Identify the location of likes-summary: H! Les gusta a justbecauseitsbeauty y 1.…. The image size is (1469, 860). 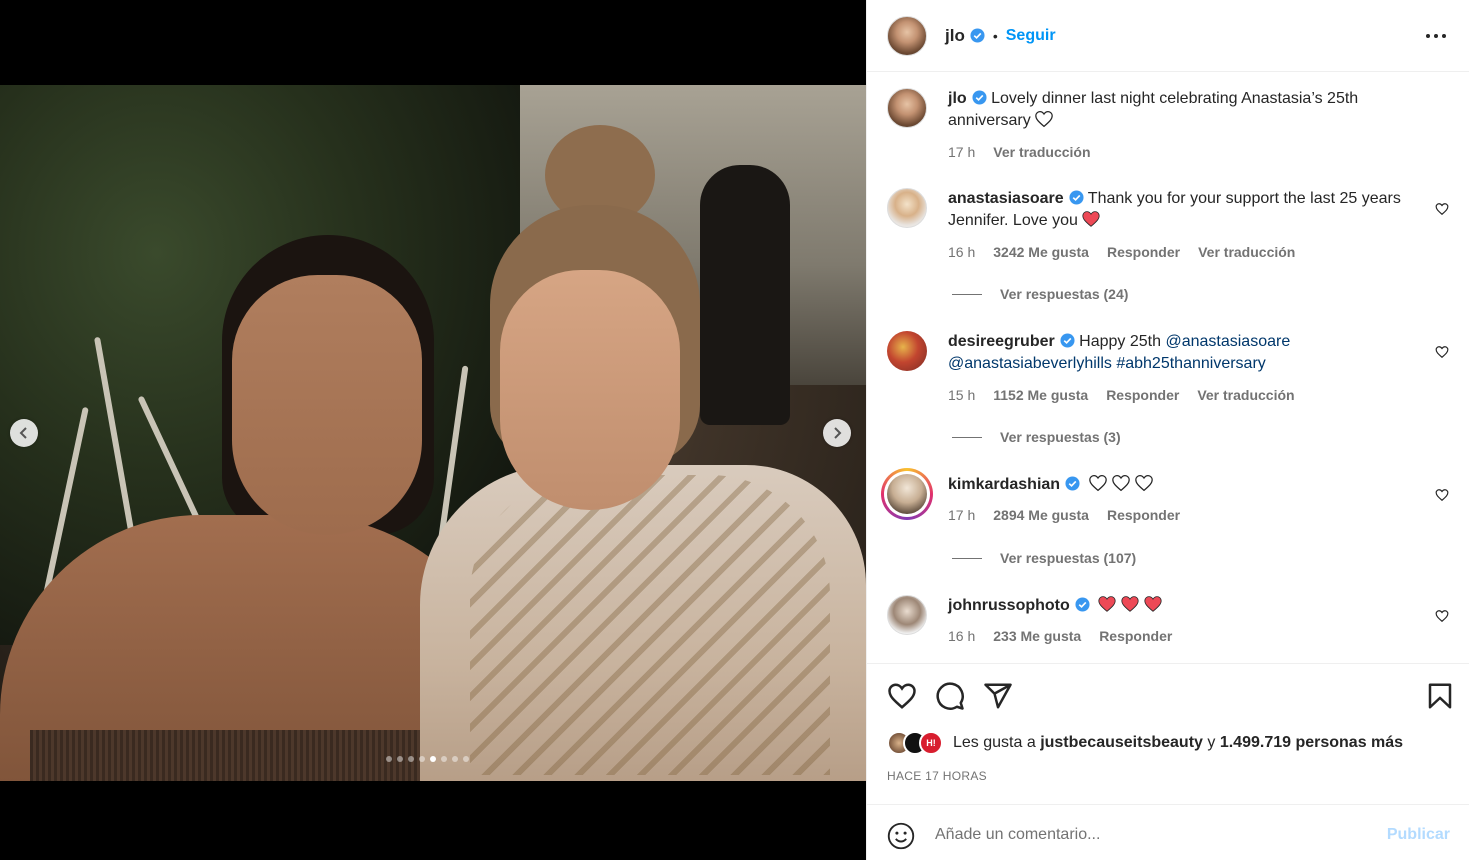
(1145, 743).